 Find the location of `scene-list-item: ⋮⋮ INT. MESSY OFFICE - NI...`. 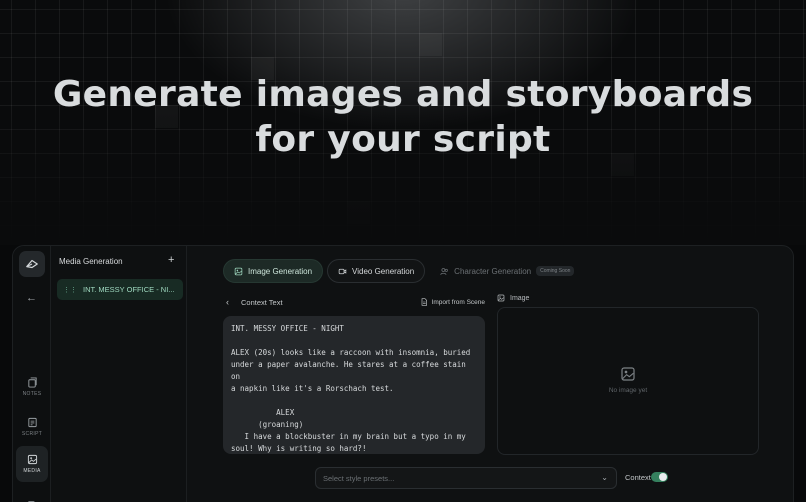

scene-list-item: ⋮⋮ INT. MESSY OFFICE - NI... is located at coordinates (120, 289).